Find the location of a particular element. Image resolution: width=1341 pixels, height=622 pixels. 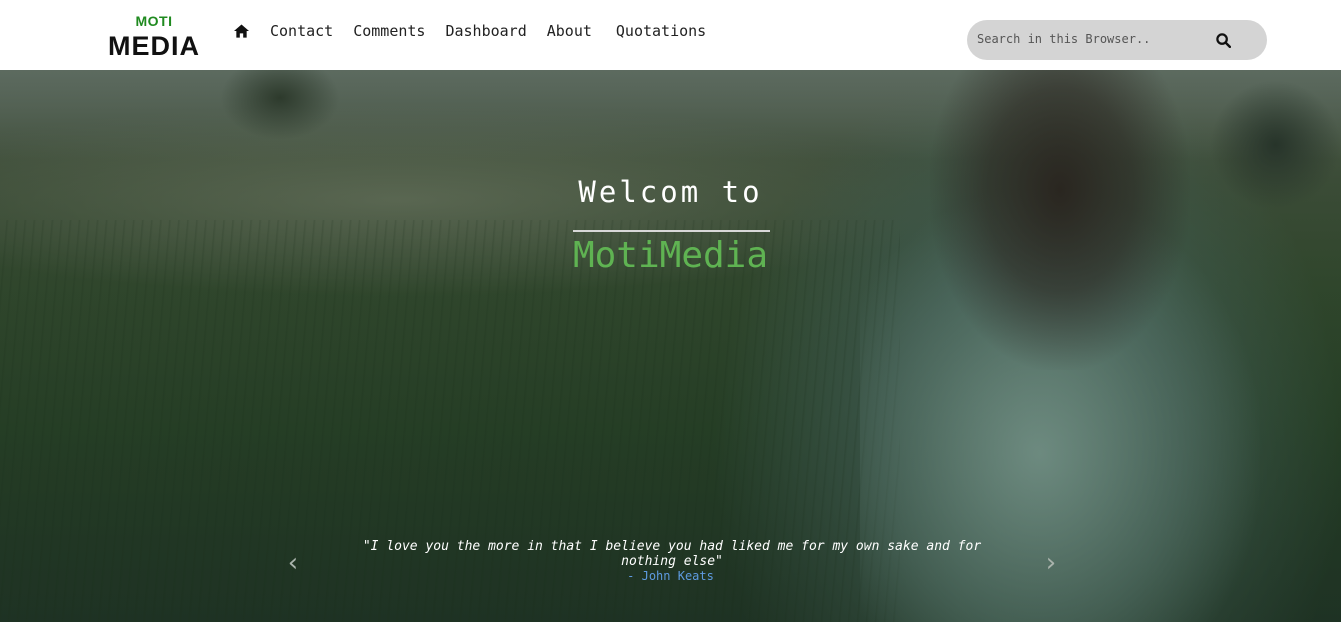

carousel-next-arrow: › is located at coordinates (1051, 563).